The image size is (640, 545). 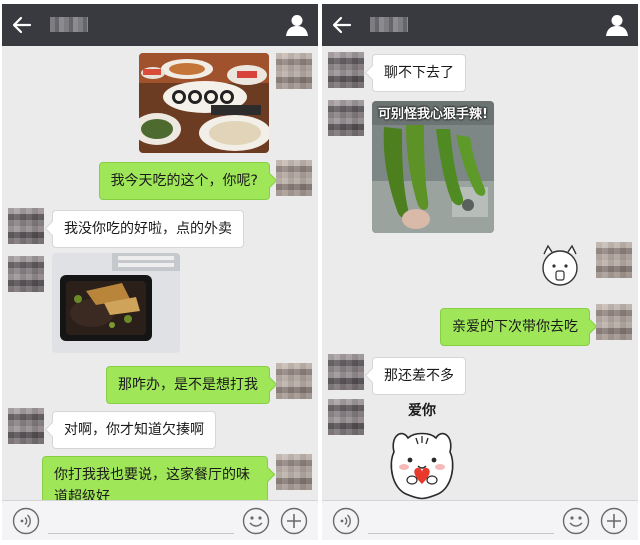 I want to click on received-photo-takeout, so click(x=116, y=303).